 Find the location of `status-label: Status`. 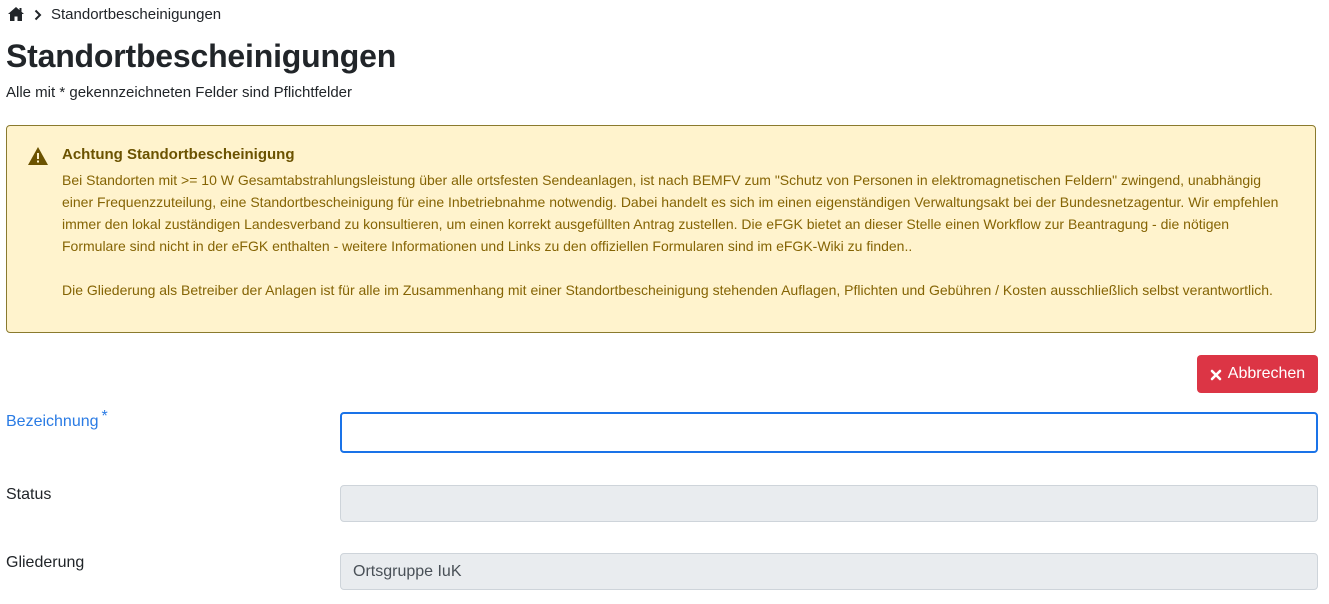

status-label: Status is located at coordinates (29, 494).